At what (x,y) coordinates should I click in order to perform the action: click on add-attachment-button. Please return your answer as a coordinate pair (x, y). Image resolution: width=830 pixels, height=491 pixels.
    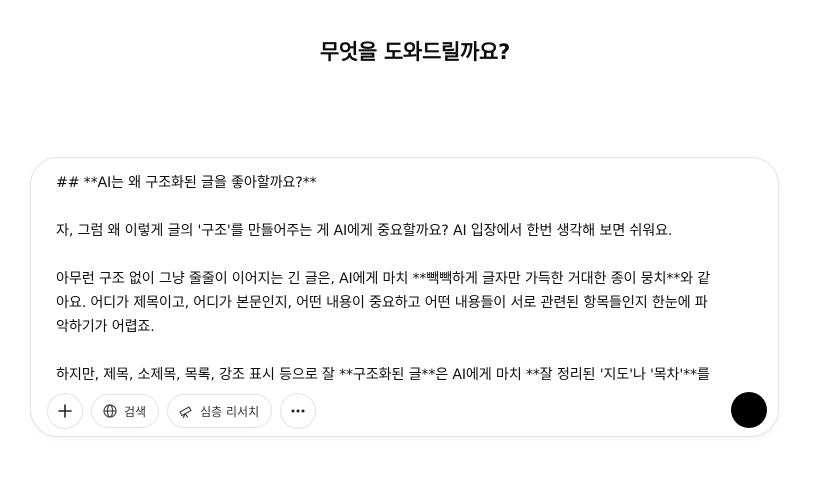
    Looking at the image, I should click on (65, 411).